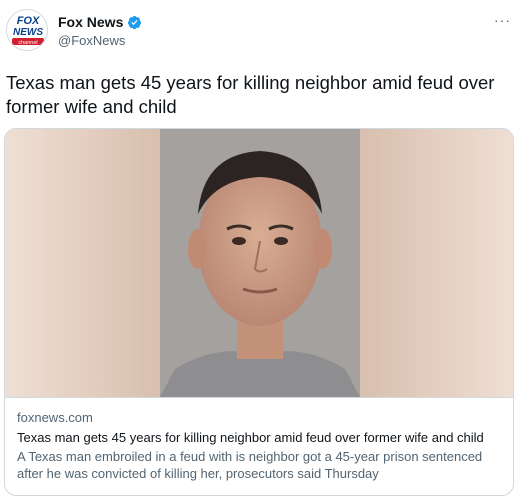 Image resolution: width=525 pixels, height=502 pixels. I want to click on handle: @FoxNews, so click(91, 40).